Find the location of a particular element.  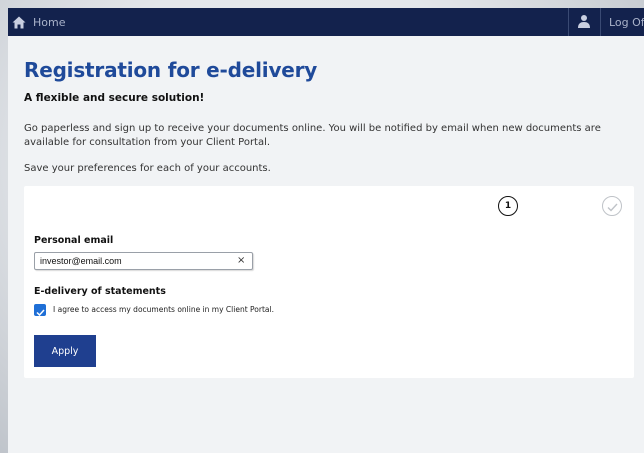

email-field: × is located at coordinates (143, 261).